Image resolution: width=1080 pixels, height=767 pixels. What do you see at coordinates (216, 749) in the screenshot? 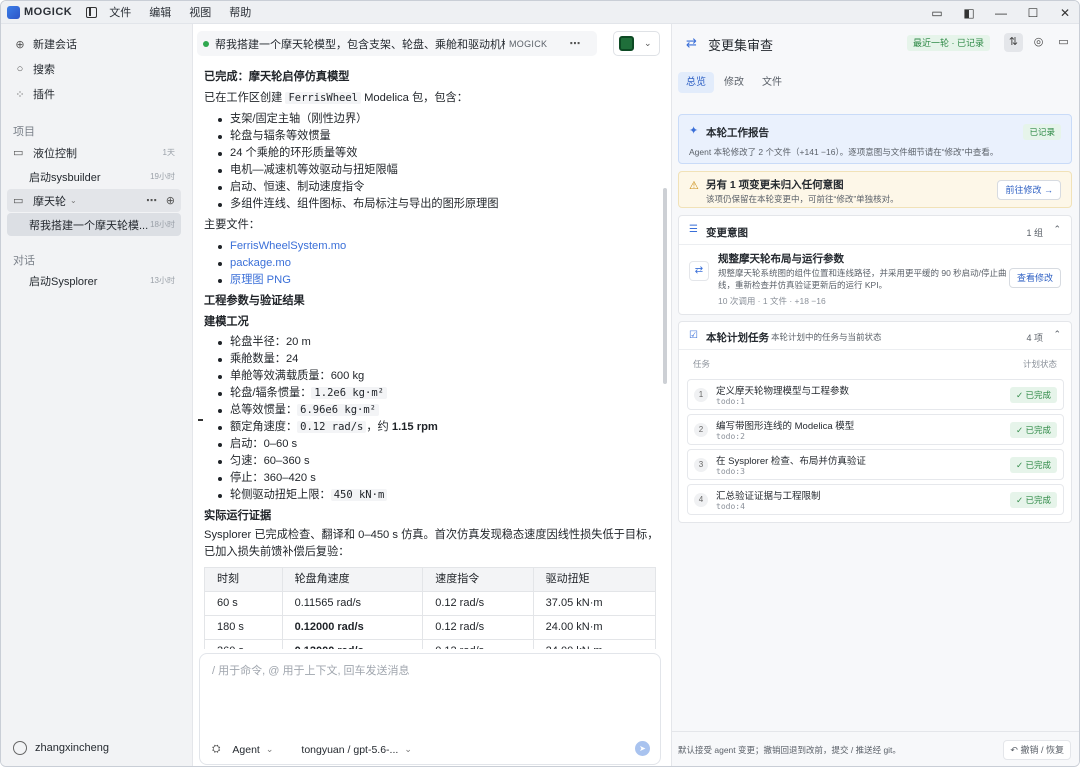
I see `agent-icon: ⛭` at bounding box center [216, 749].